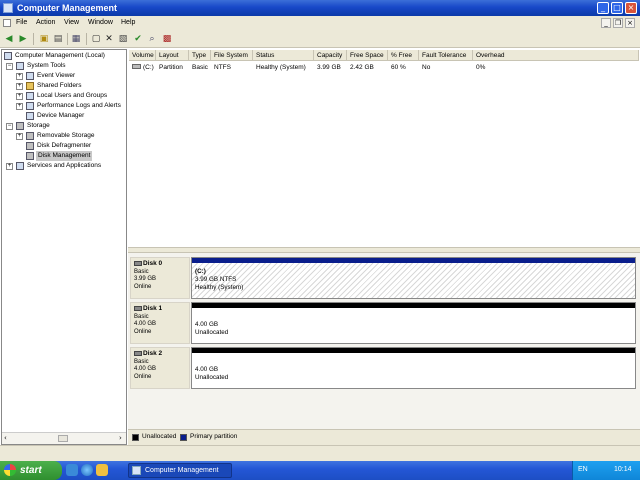 The width and height of the screenshot is (640, 480). What do you see at coordinates (583, 469) in the screenshot?
I see `language-indicator: EN` at bounding box center [583, 469].